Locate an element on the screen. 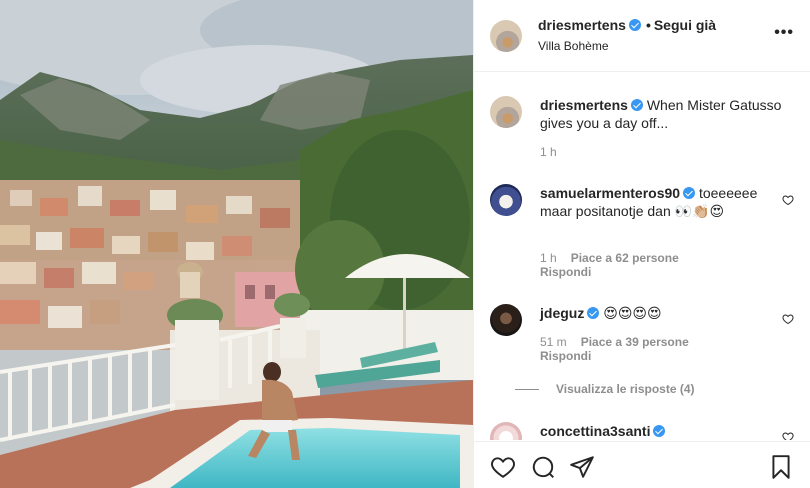  heart-icon is located at coordinates (503, 467).